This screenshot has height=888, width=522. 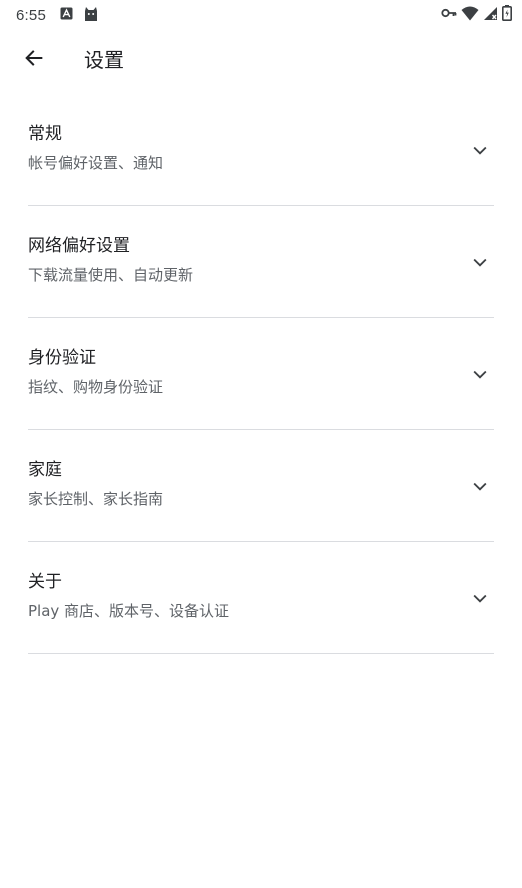 I want to click on status-bar: 6:55, so click(x=261, y=15).